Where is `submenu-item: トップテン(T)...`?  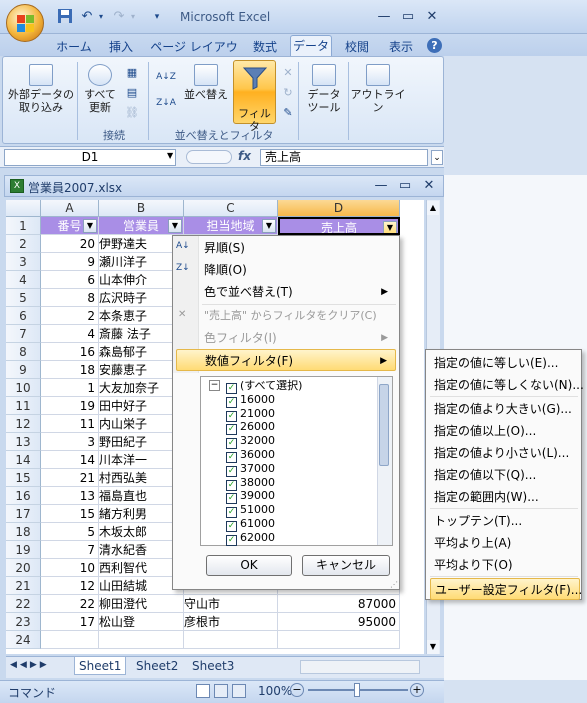
submenu-item: トップテン(T)... is located at coordinates (505, 521).